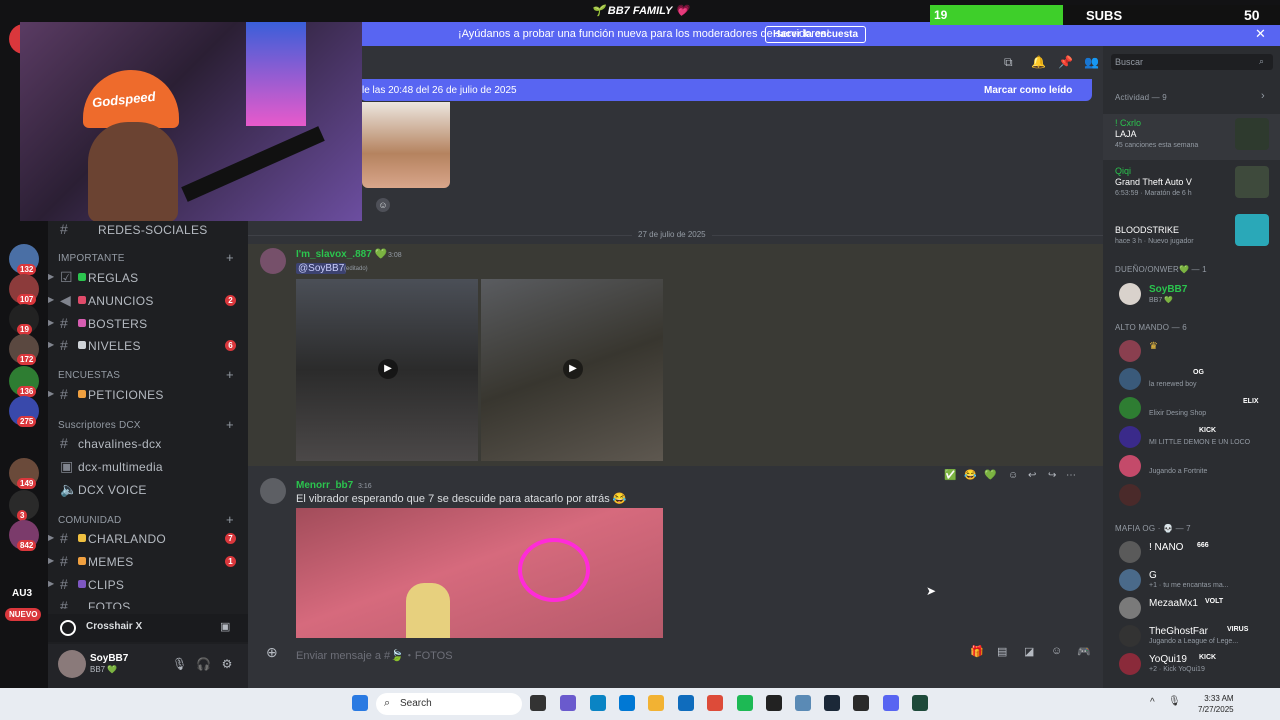 This screenshot has width=1280, height=720. What do you see at coordinates (1260, 34) in the screenshot?
I see `close-icon: ✕` at bounding box center [1260, 34].